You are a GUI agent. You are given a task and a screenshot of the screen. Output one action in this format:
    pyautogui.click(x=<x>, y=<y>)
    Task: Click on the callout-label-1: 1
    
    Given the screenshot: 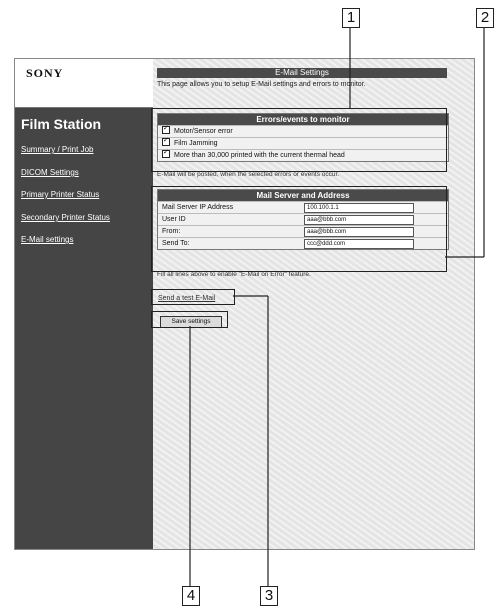 What is the action you would take?
    pyautogui.click(x=351, y=18)
    